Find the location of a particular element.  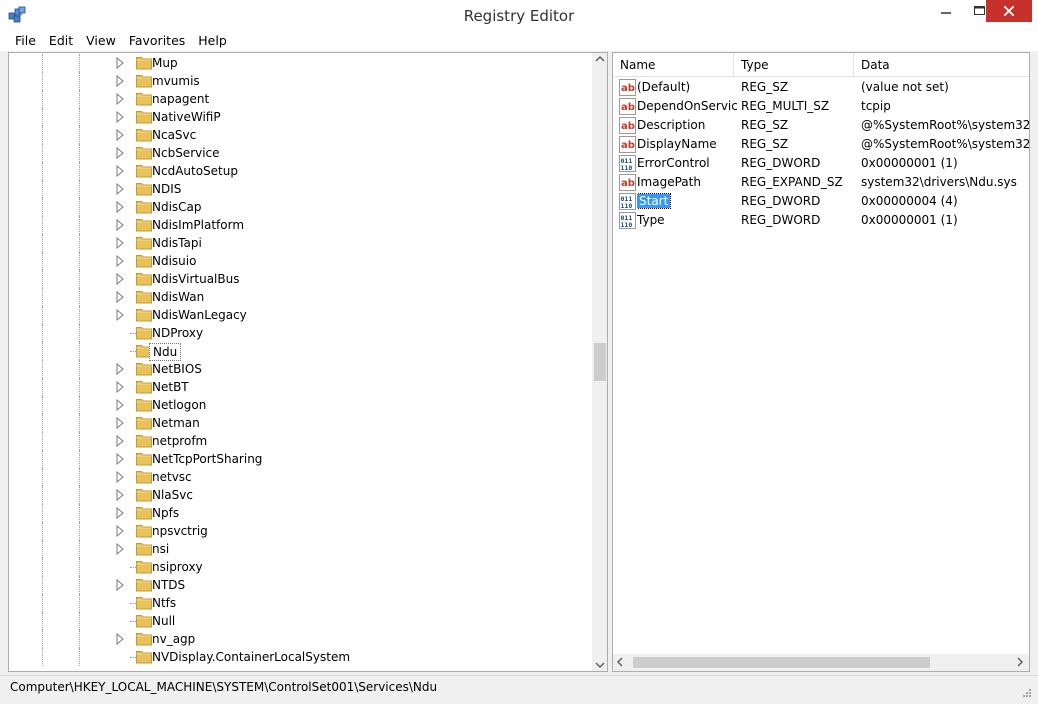

tree-item: NDIS is located at coordinates (300, 189).